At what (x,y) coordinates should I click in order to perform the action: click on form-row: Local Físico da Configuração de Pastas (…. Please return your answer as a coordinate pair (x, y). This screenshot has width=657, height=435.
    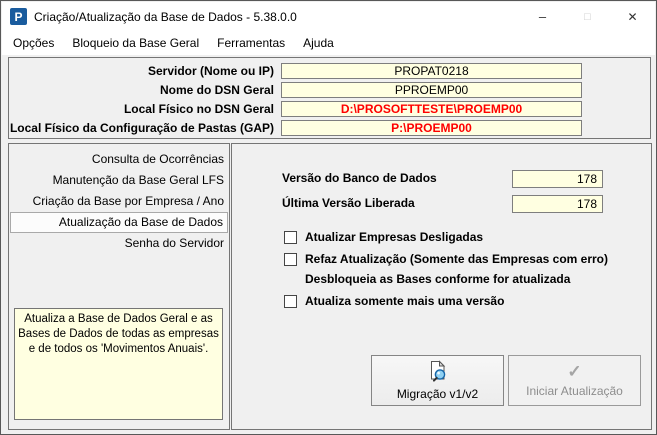
    Looking at the image, I should click on (329, 127).